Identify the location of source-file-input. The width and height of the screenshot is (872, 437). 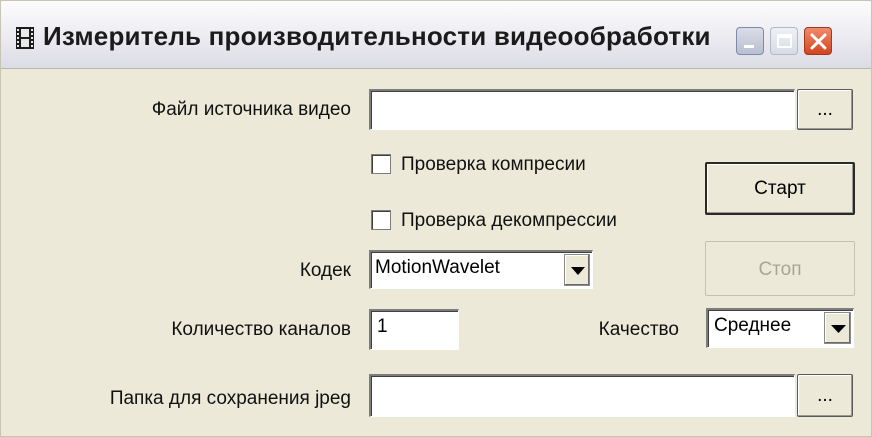
(582, 109).